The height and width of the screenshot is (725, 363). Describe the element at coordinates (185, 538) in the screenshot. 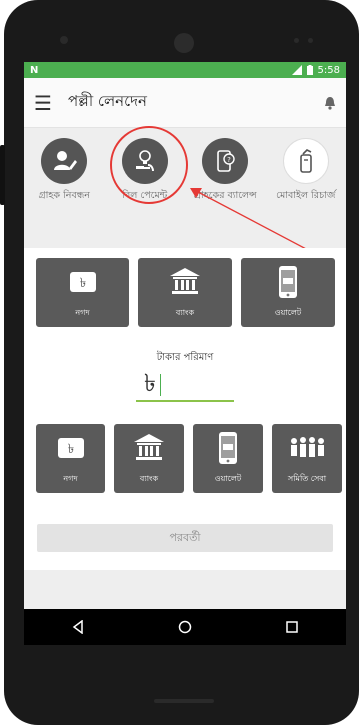

I see `next-button: পরবর্তী` at that location.